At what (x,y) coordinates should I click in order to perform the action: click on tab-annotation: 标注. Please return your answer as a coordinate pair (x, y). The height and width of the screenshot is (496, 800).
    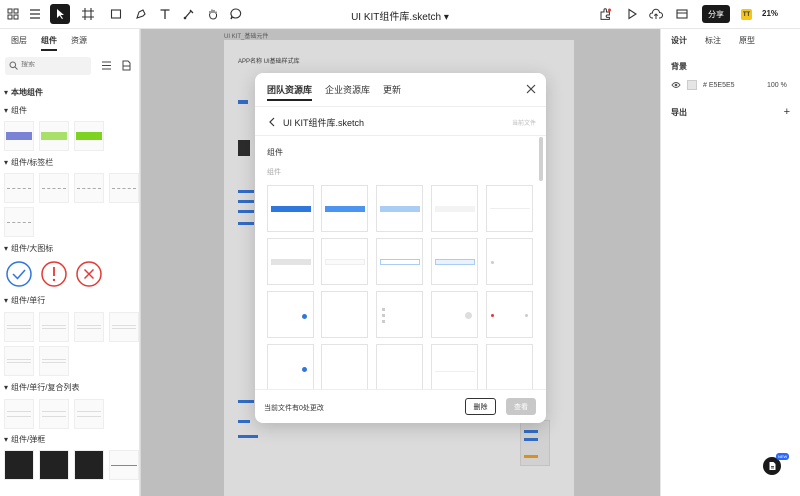
    Looking at the image, I should click on (713, 40).